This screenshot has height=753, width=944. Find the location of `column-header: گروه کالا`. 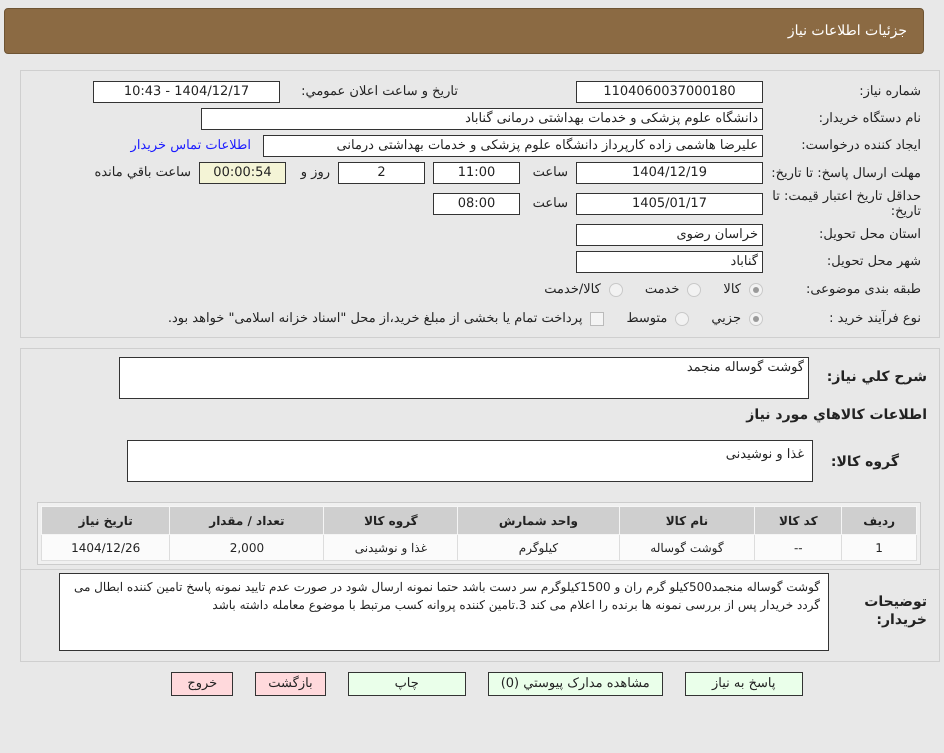

column-header: گروه کالا is located at coordinates (391, 520).